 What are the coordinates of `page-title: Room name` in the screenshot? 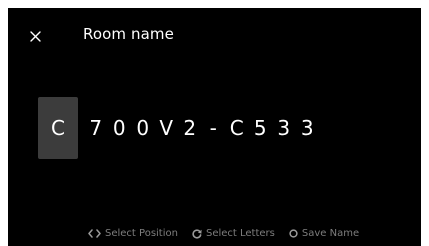 It's located at (128, 34).